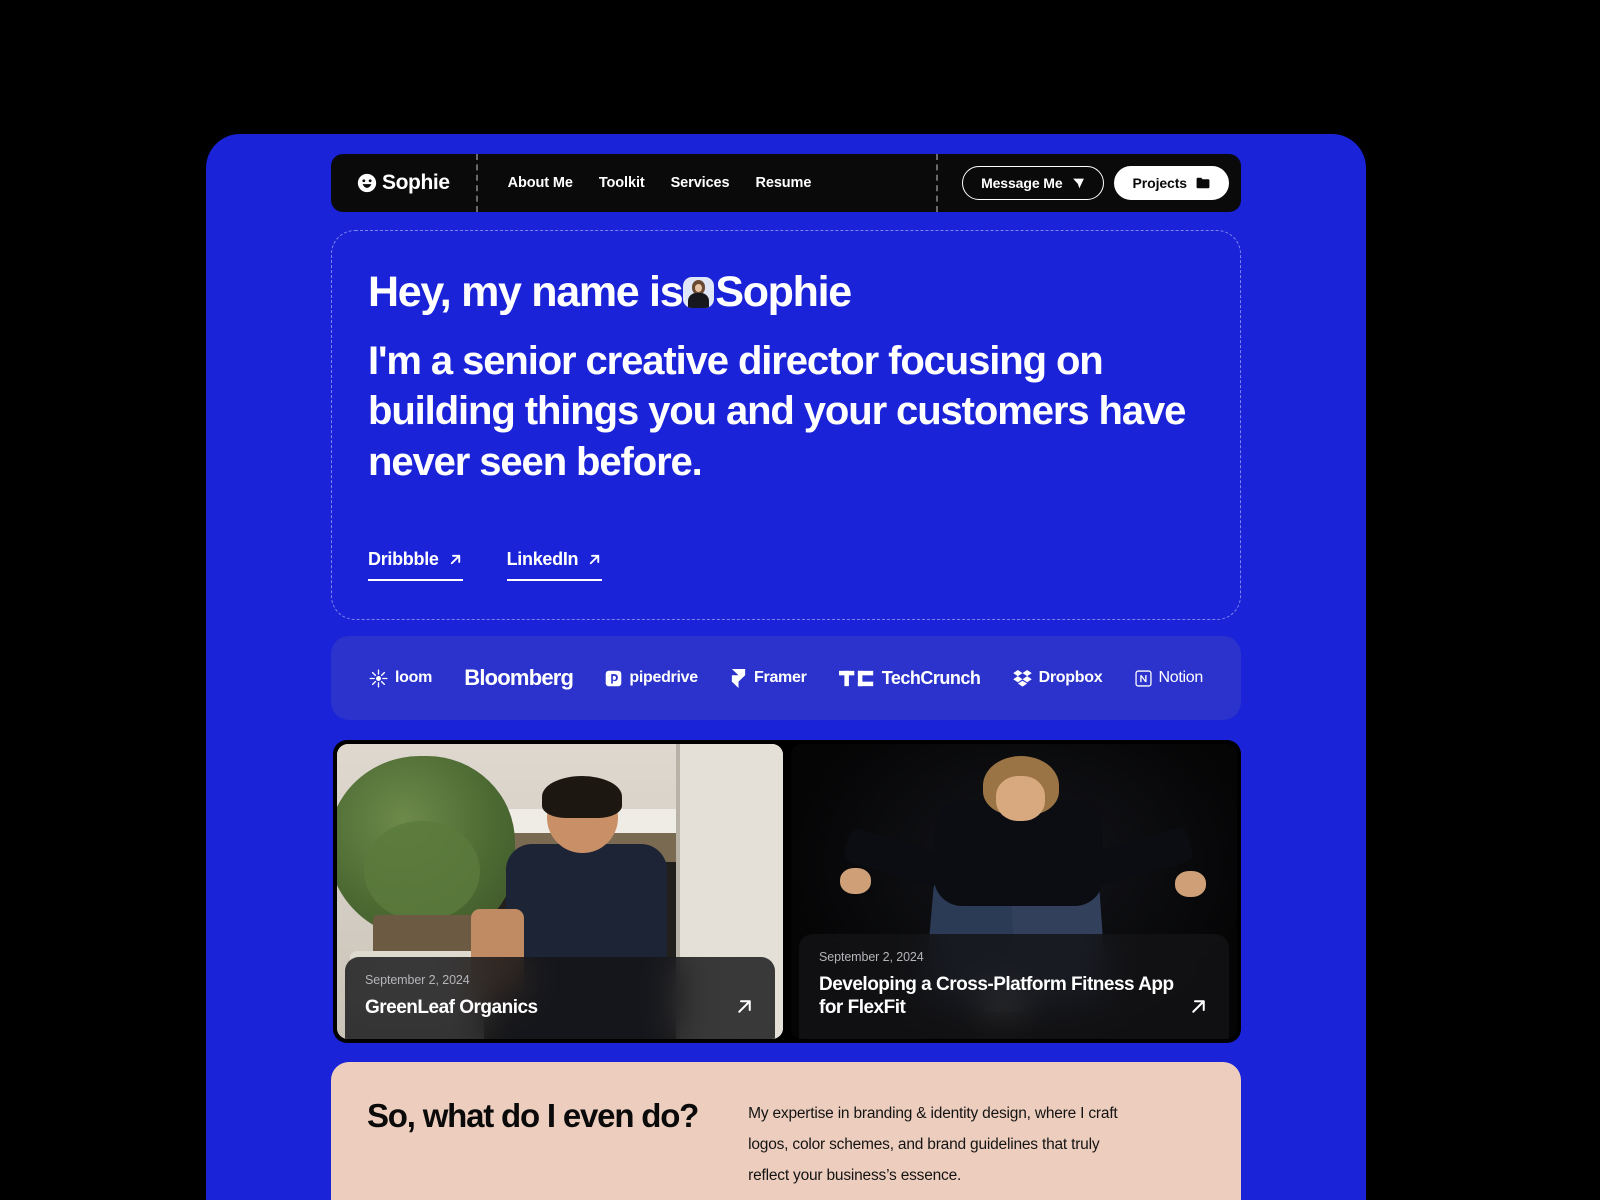 The height and width of the screenshot is (1200, 1600). I want to click on techcrunch-icon, so click(856, 678).